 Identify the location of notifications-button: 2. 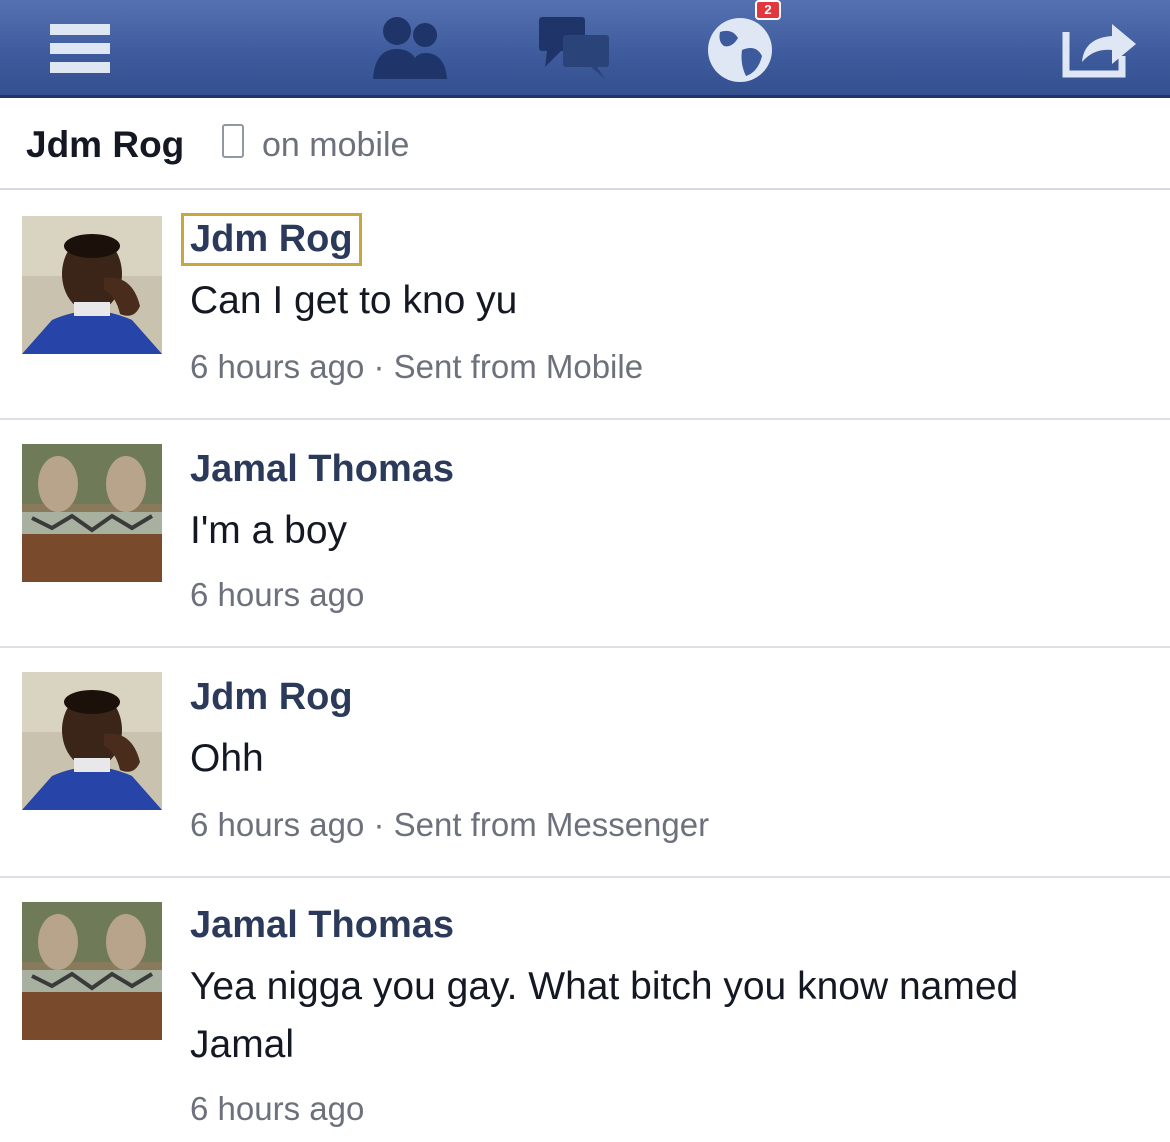
(740, 47).